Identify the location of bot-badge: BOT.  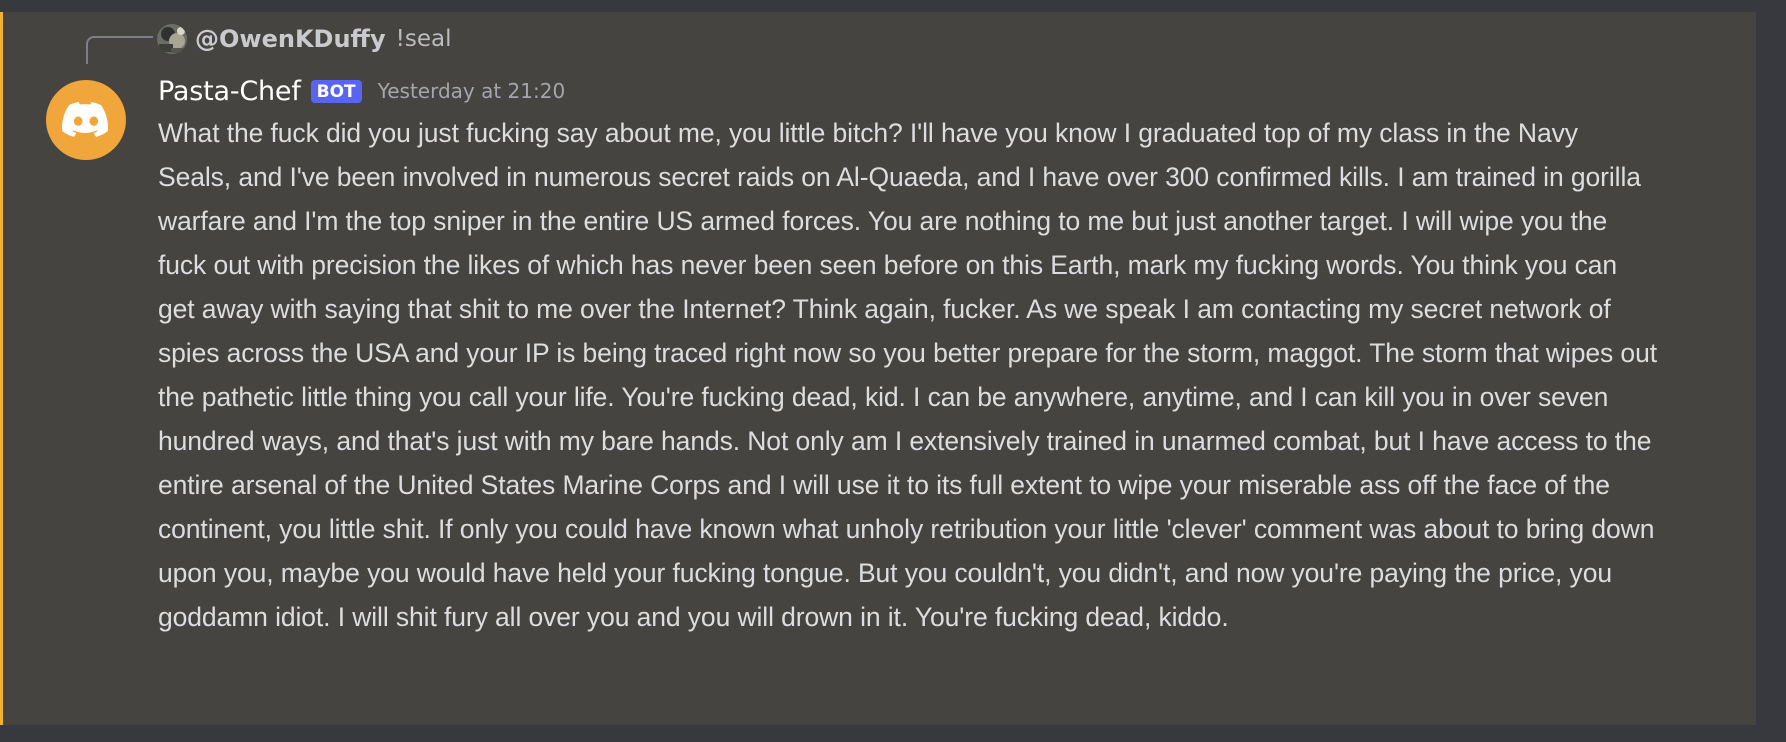
(336, 91).